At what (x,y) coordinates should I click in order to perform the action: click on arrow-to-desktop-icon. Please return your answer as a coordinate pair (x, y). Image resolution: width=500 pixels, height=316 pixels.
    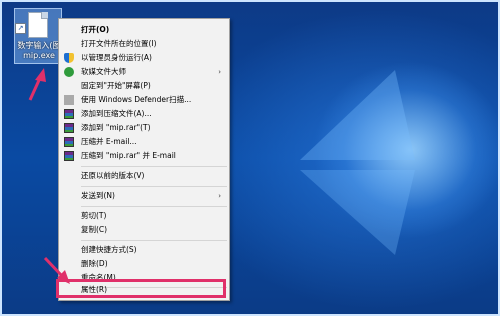
    Looking at the image, I should click on (37, 84).